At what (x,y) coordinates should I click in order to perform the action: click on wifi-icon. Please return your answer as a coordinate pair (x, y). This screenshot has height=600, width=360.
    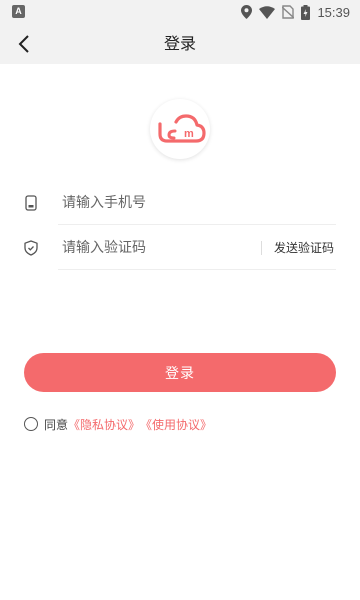
    Looking at the image, I should click on (267, 12).